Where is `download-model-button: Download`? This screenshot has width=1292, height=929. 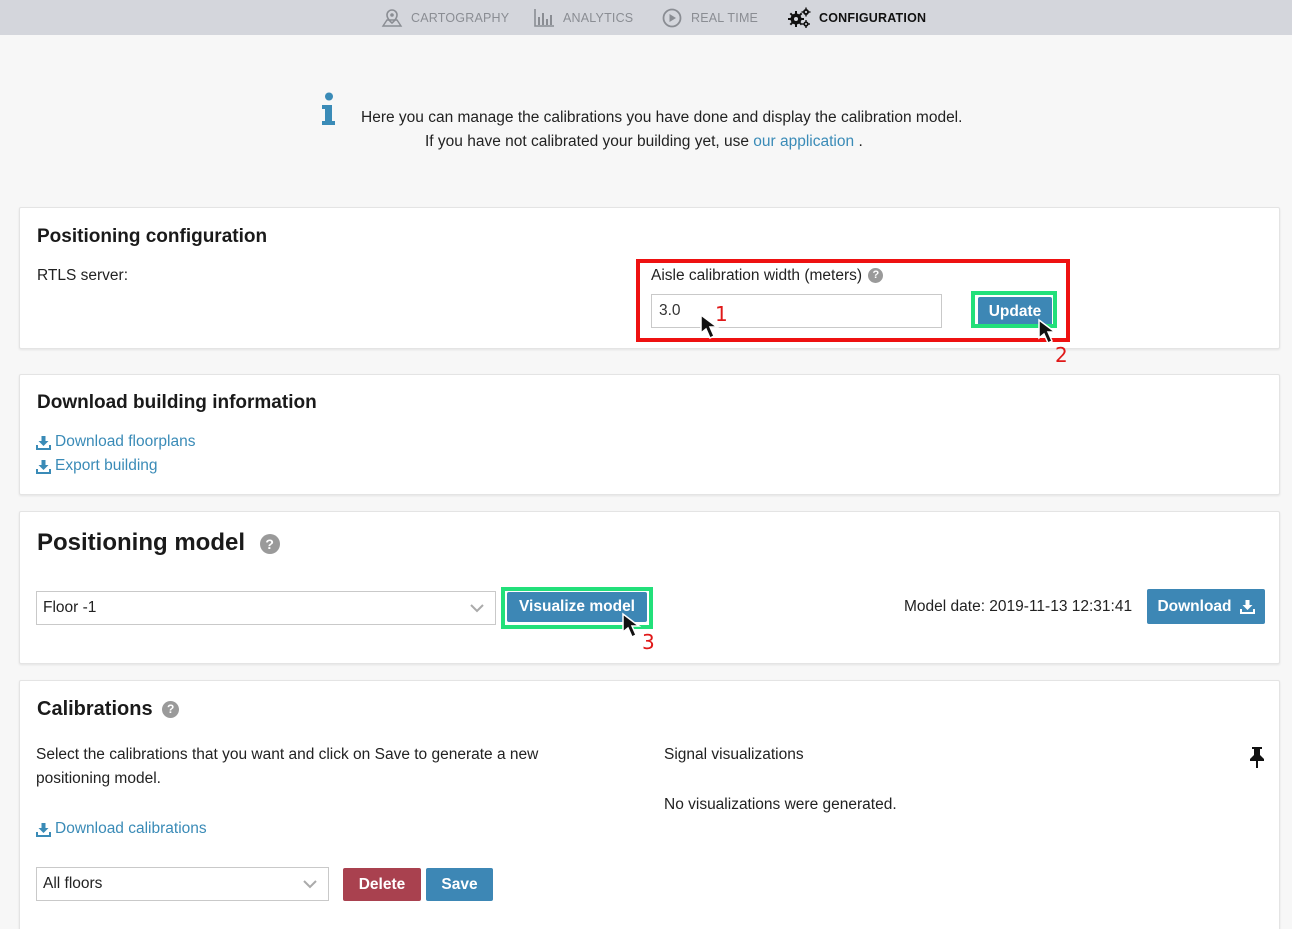
download-model-button: Download is located at coordinates (1206, 606).